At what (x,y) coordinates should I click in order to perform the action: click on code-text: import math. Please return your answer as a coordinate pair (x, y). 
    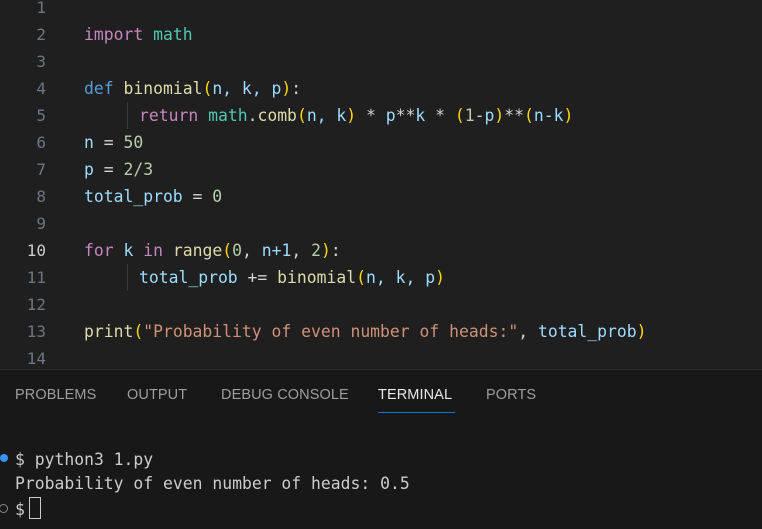
    Looking at the image, I should click on (138, 34).